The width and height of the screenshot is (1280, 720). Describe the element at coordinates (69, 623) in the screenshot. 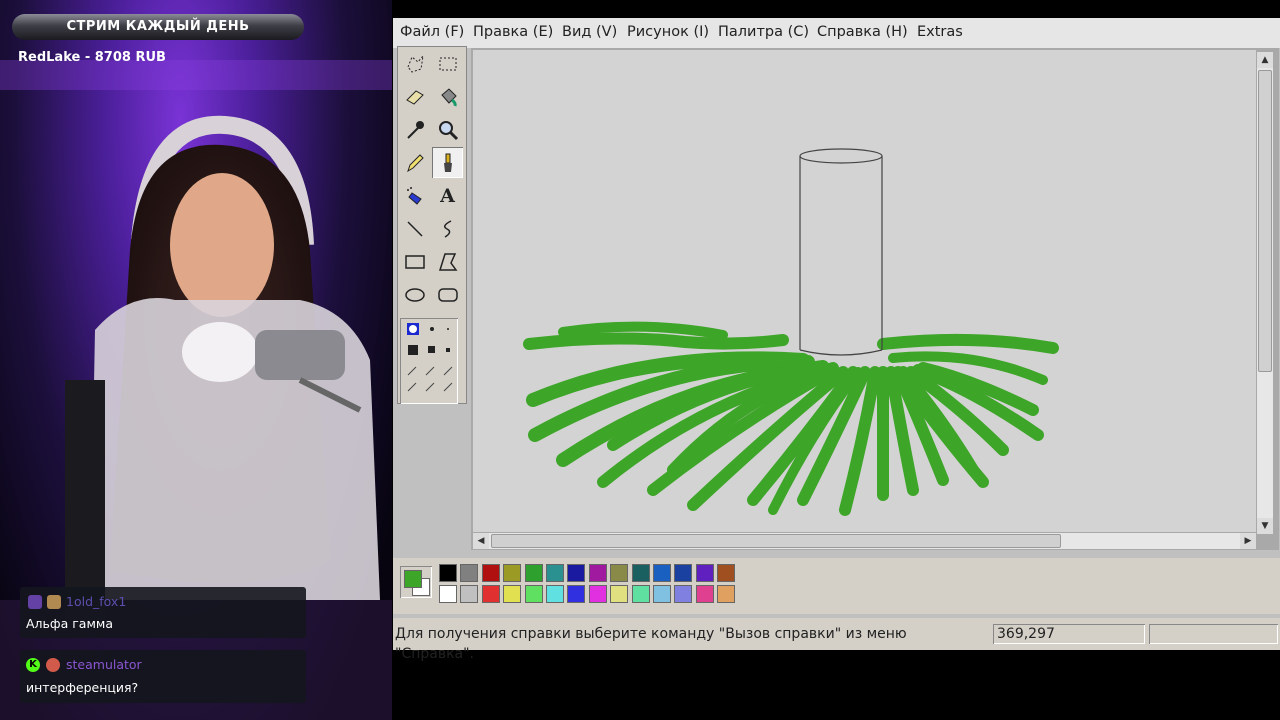

I see `chat-text: Альфа гамма` at that location.